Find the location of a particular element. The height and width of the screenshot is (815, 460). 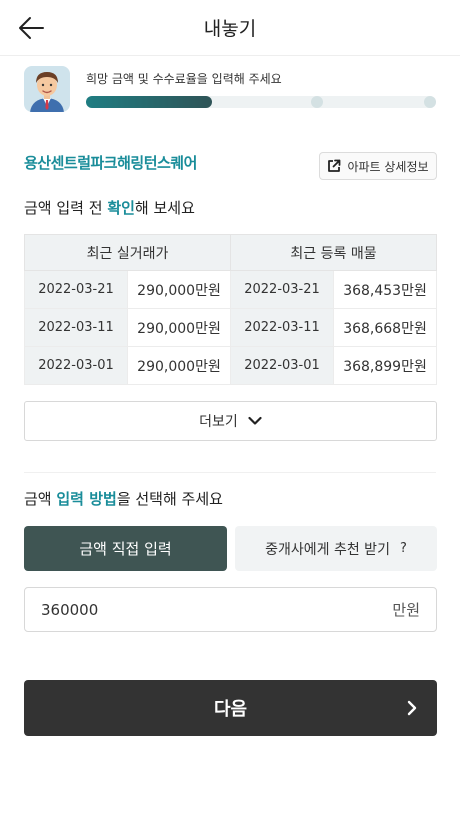

listing-price: 368,453만원 is located at coordinates (385, 289).